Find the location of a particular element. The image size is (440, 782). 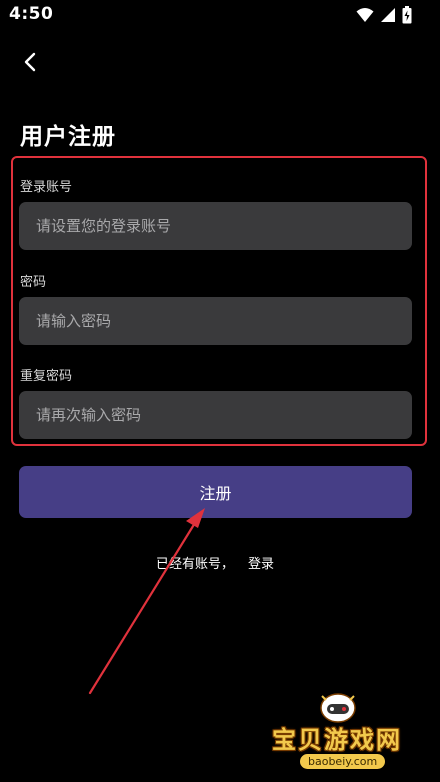

page-title: 用户注册 is located at coordinates (68, 137).